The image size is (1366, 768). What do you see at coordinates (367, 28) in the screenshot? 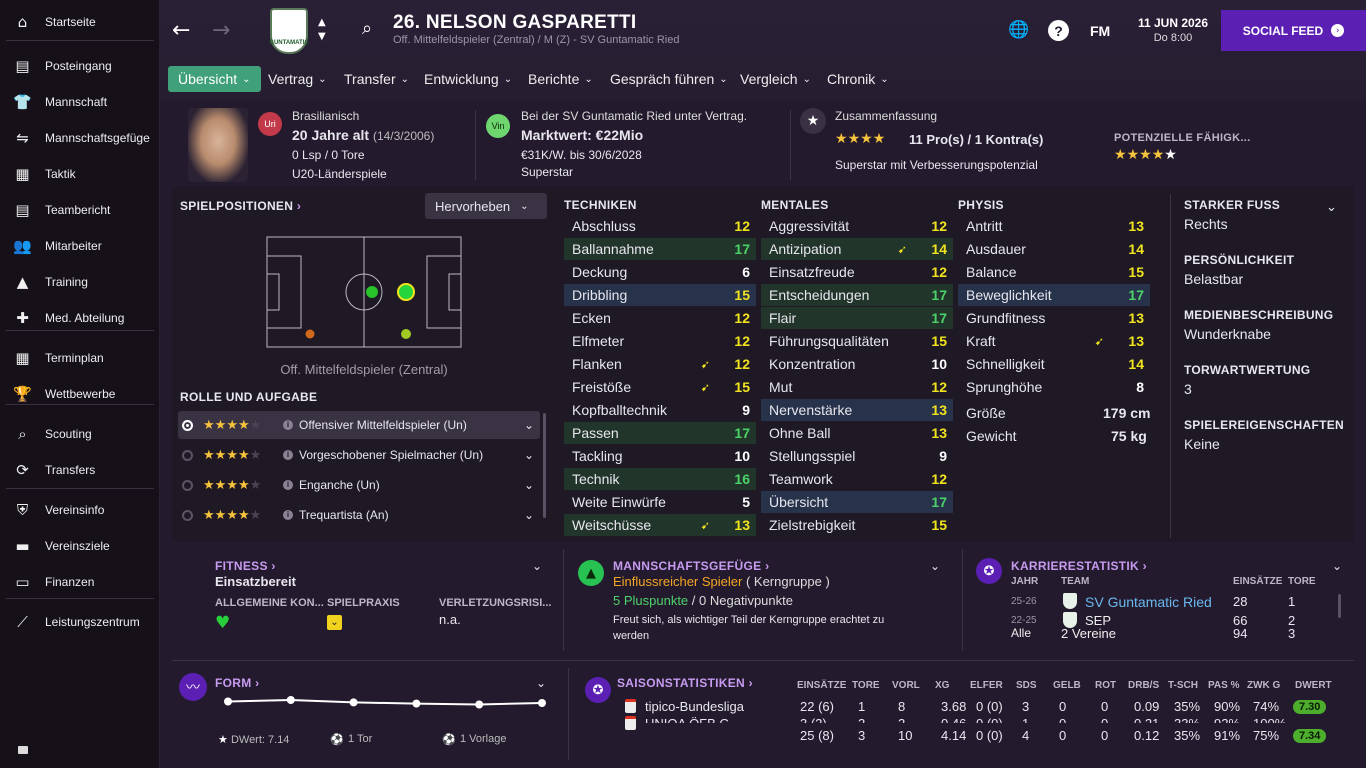
I see `search-icon: ⌕` at bounding box center [367, 28].